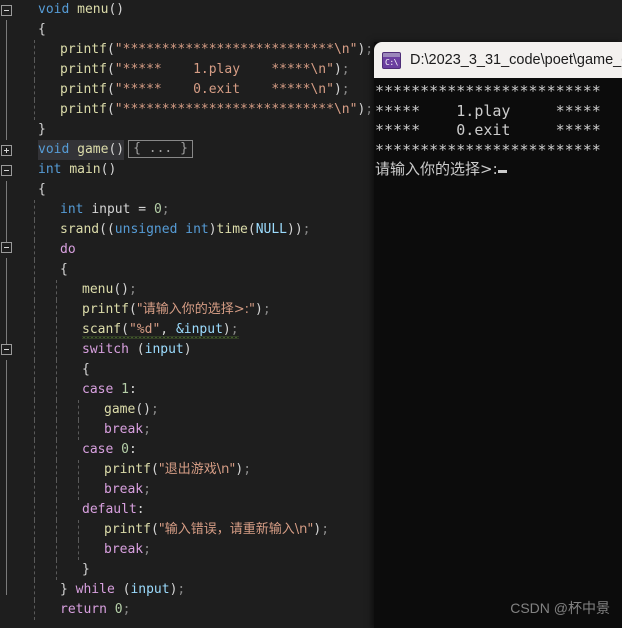 The width and height of the screenshot is (622, 628). Describe the element at coordinates (109, 389) in the screenshot. I see `code-tokens: case 1:` at that location.